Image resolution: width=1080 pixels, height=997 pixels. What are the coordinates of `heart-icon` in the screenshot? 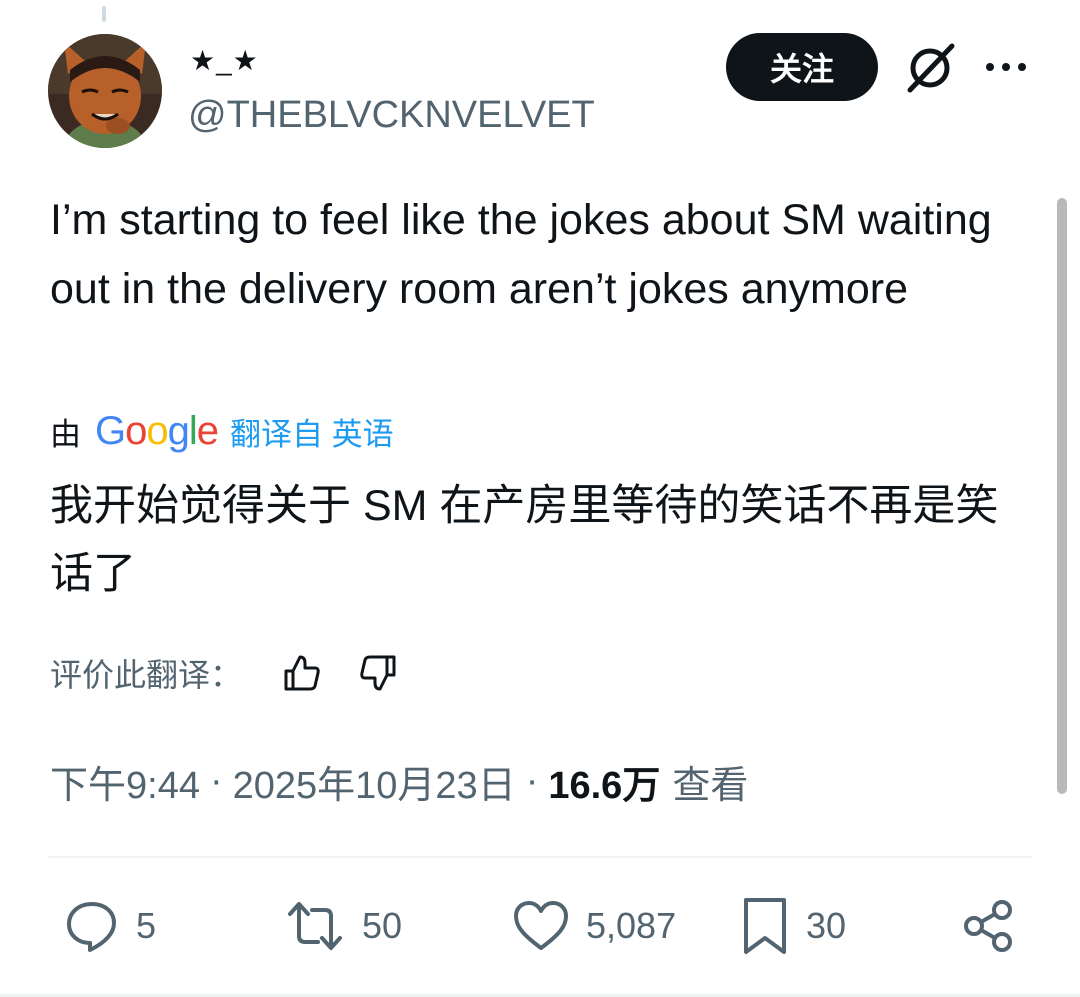 It's located at (541, 925).